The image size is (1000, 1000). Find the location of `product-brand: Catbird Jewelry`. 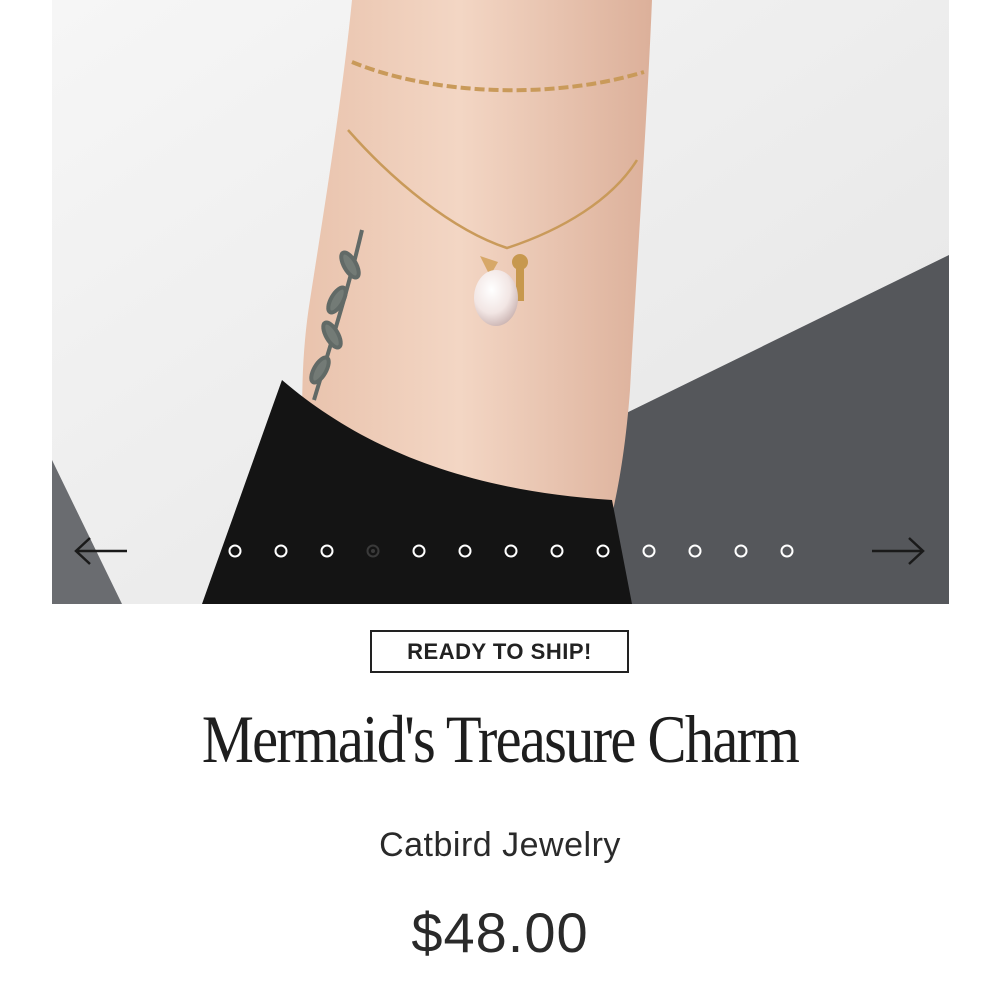

product-brand: Catbird Jewelry is located at coordinates (500, 845).